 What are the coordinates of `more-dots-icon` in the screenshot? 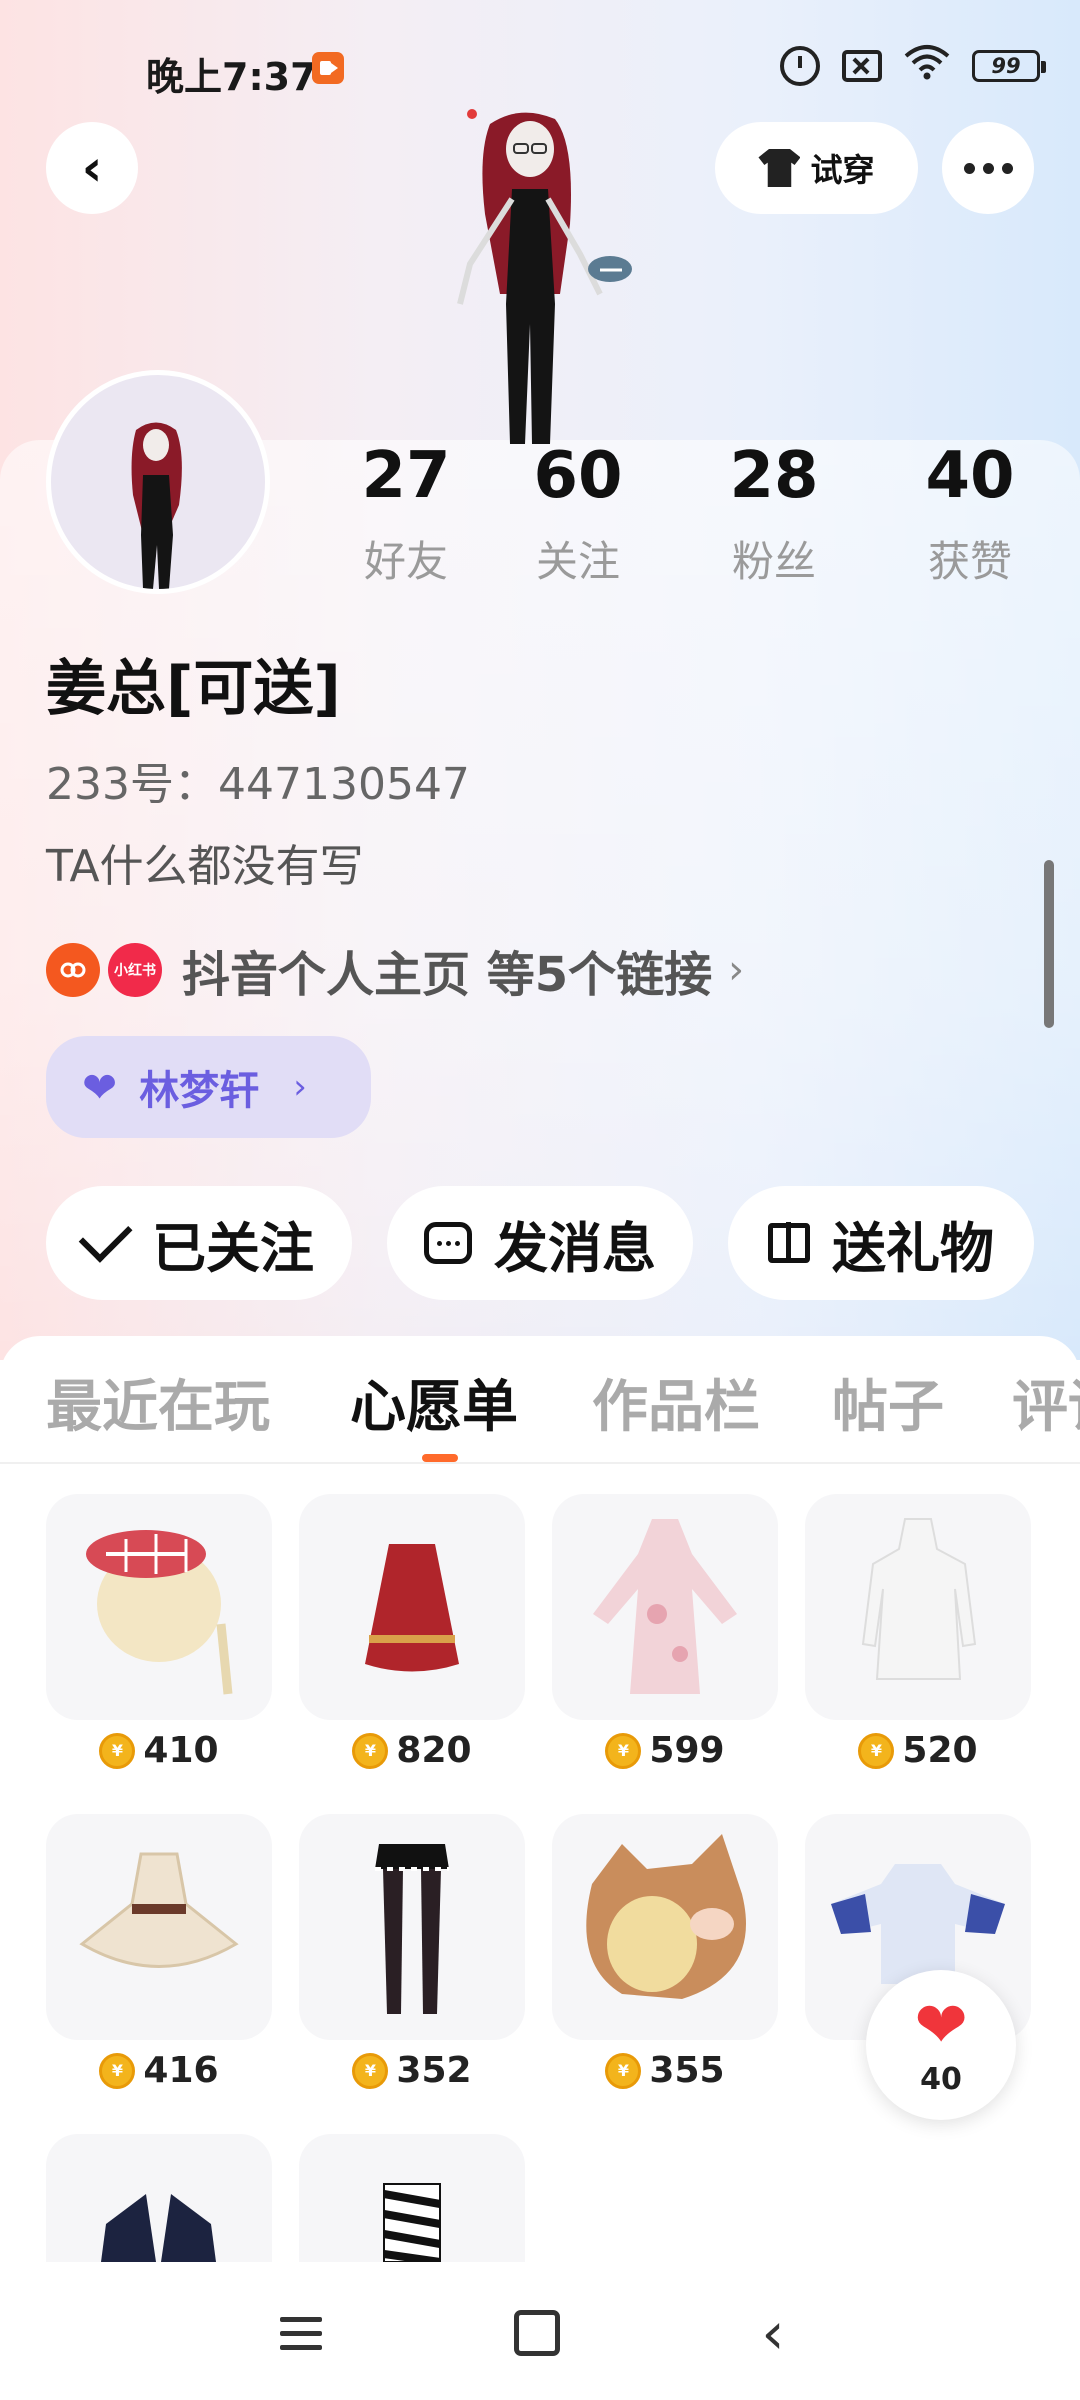 It's located at (988, 168).